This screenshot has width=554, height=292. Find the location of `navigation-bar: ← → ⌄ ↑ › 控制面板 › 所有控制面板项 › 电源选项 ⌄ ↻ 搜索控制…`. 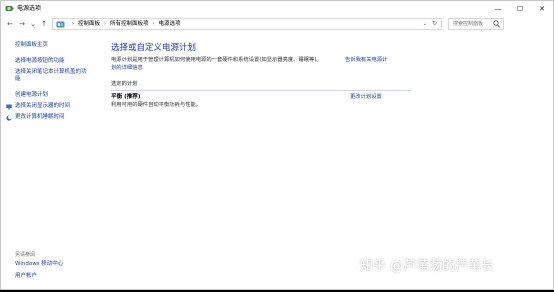

navigation-bar: ← → ⌄ ↑ › 控制面板 › 所有控制面板项 › 电源选项 ⌄ ↻ 搜索控制… is located at coordinates (277, 24).